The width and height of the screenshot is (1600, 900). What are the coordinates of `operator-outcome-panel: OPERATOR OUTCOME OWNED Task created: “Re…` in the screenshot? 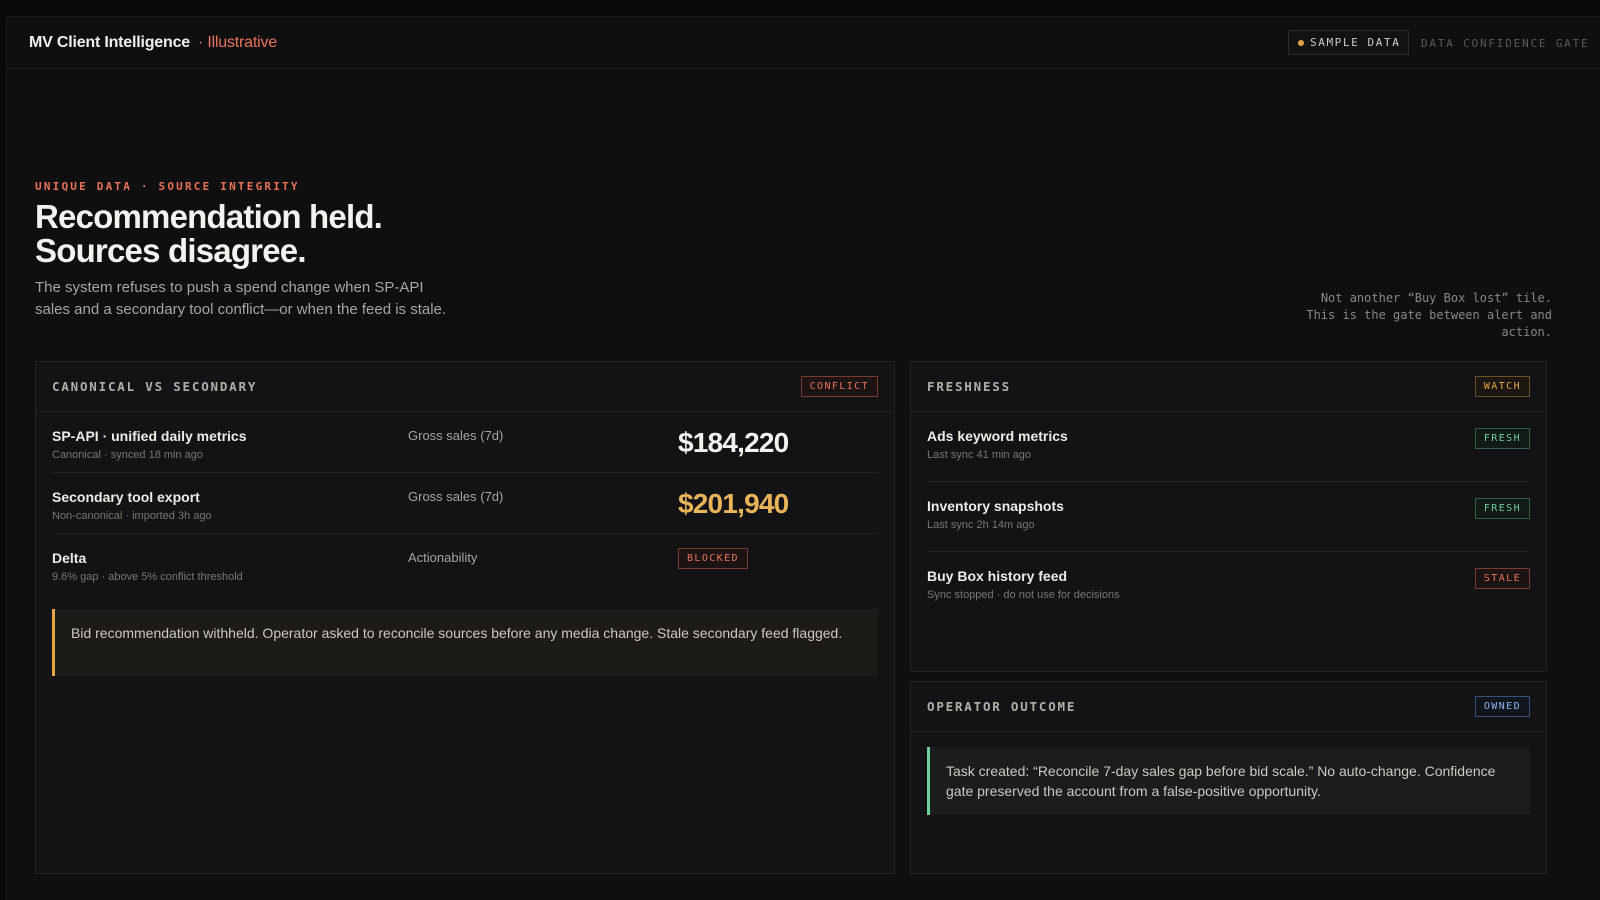 It's located at (1228, 777).